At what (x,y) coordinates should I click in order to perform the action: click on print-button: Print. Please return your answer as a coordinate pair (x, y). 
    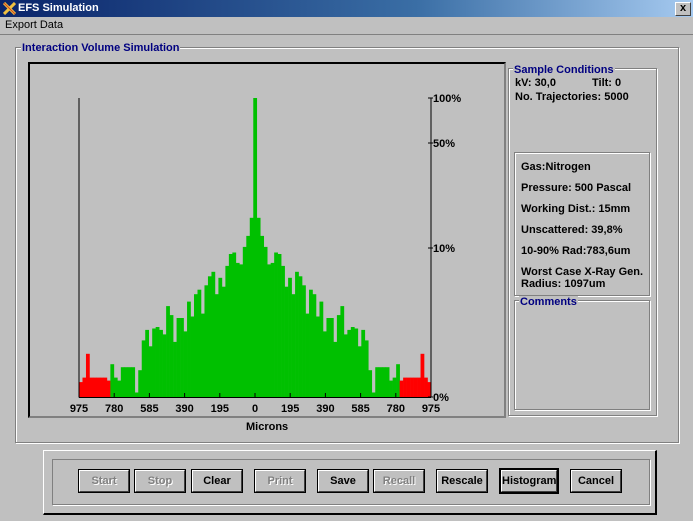
    Looking at the image, I should click on (280, 481).